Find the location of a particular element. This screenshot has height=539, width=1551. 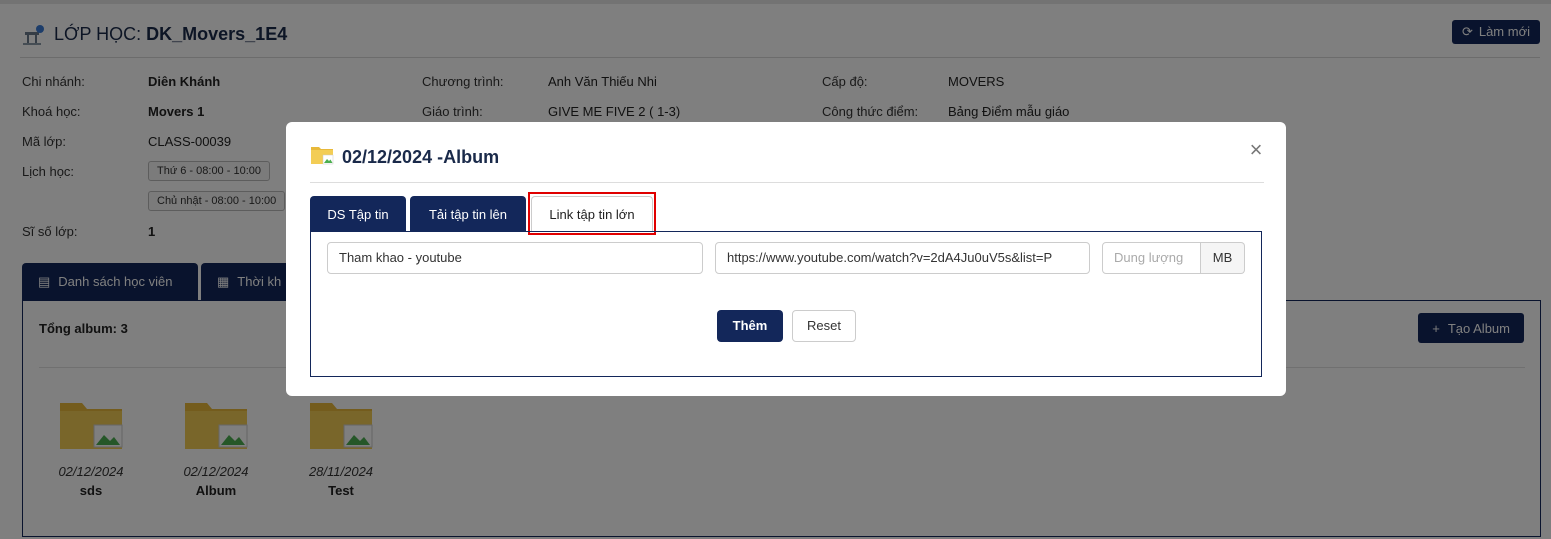

size-input: Dung lượng is located at coordinates (1151, 258).